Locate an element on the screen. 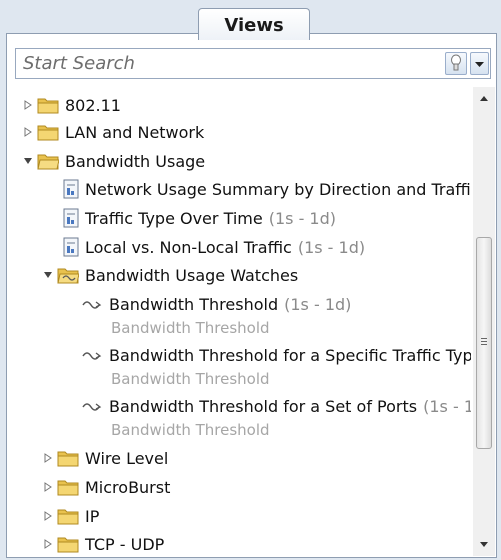 This screenshot has height=560, width=501. scroll-down-button is located at coordinates (484, 545).